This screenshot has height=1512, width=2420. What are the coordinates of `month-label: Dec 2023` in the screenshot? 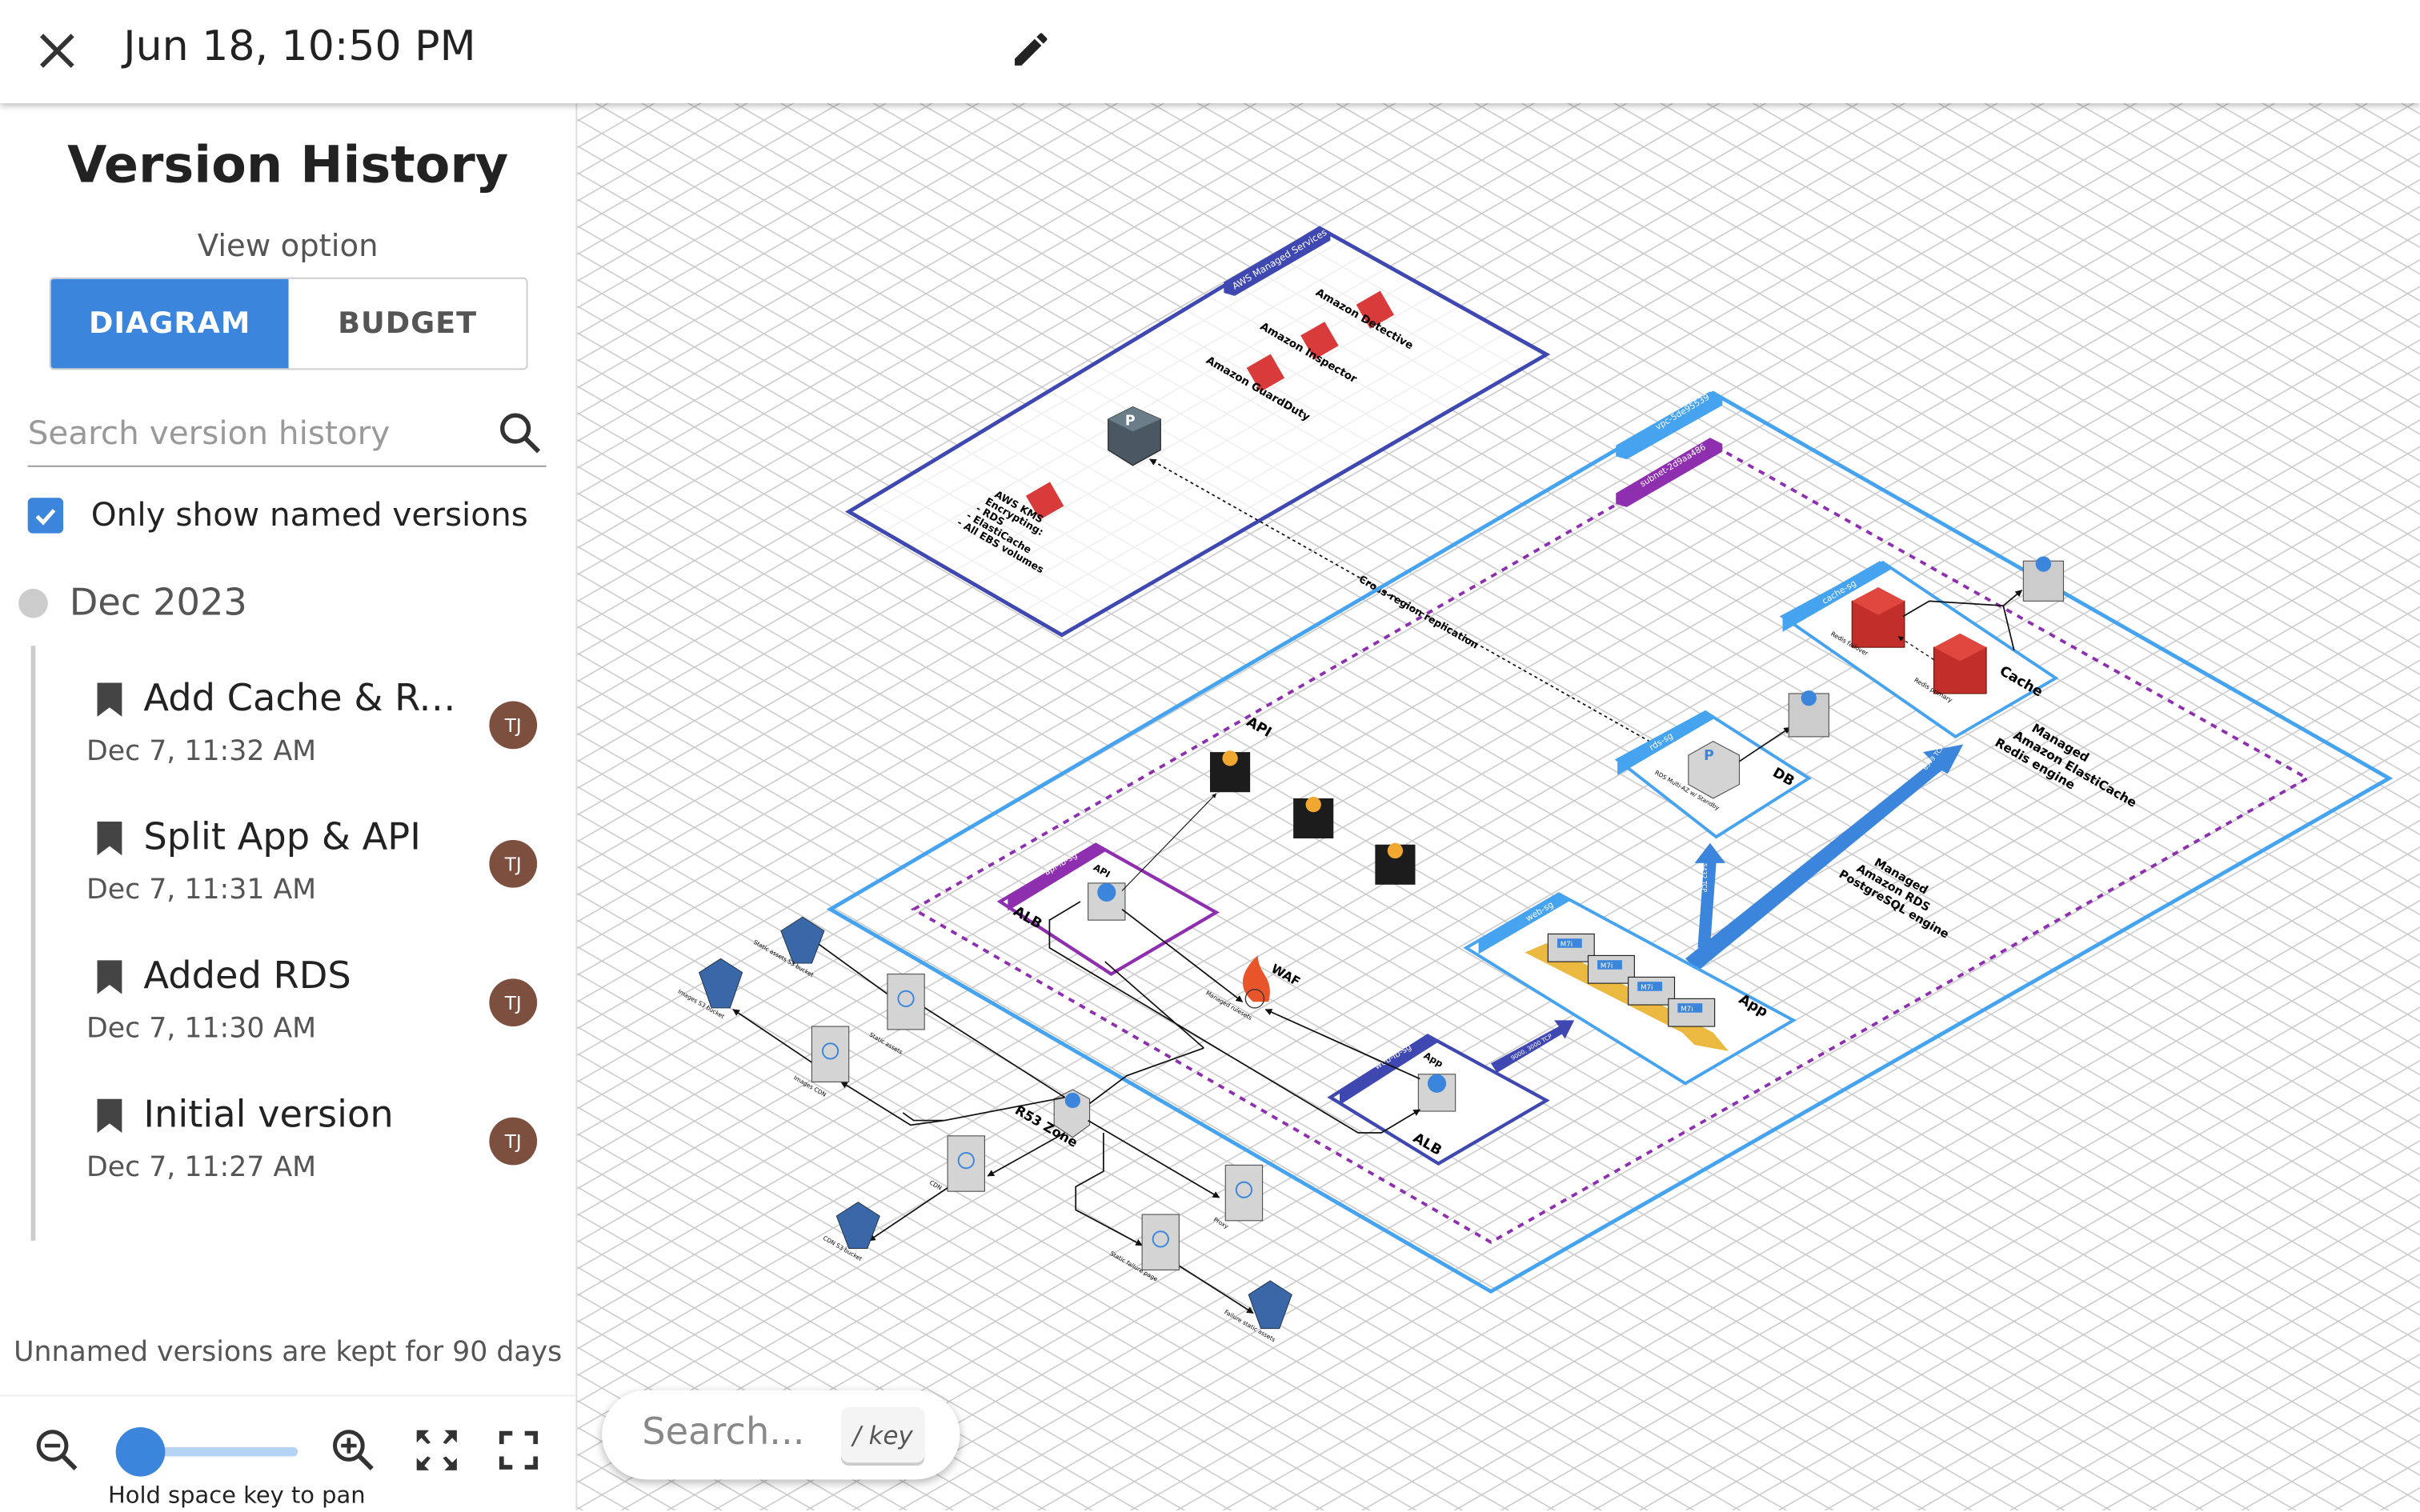 It's located at (158, 603).